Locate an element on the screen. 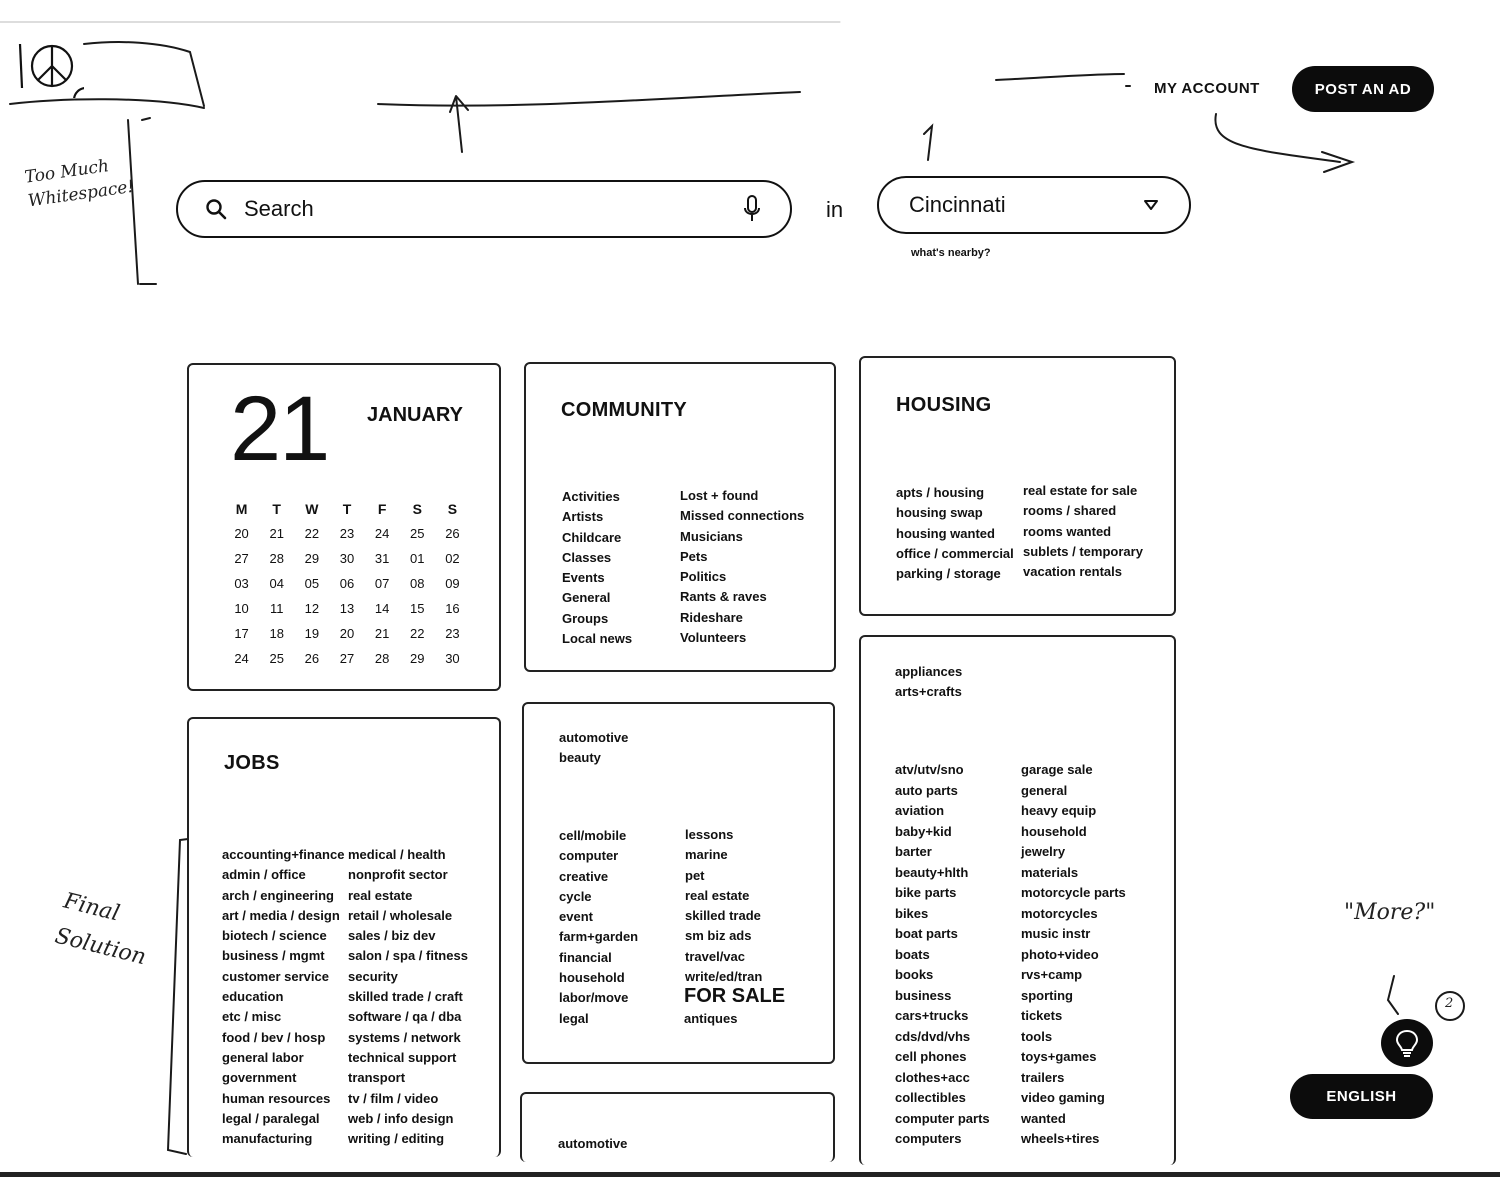 The image size is (1500, 1200). for-sale-link: toys+games is located at coordinates (1073, 1057).